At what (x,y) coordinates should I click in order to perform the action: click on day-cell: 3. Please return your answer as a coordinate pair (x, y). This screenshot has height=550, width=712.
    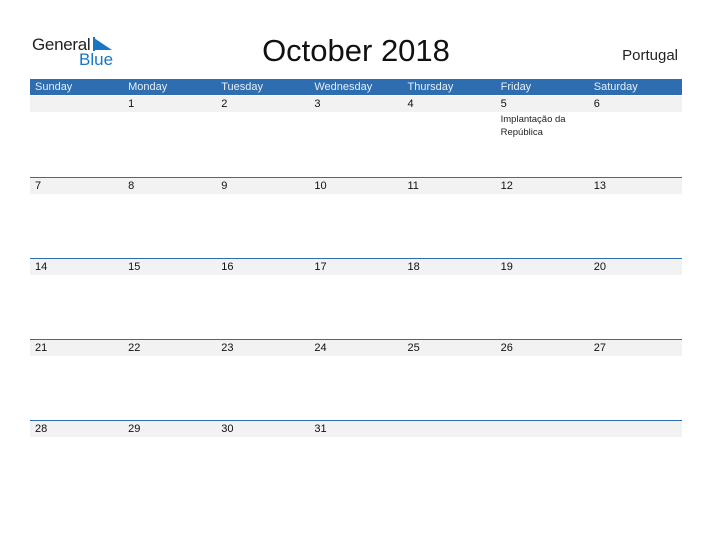
    Looking at the image, I should click on (355, 117).